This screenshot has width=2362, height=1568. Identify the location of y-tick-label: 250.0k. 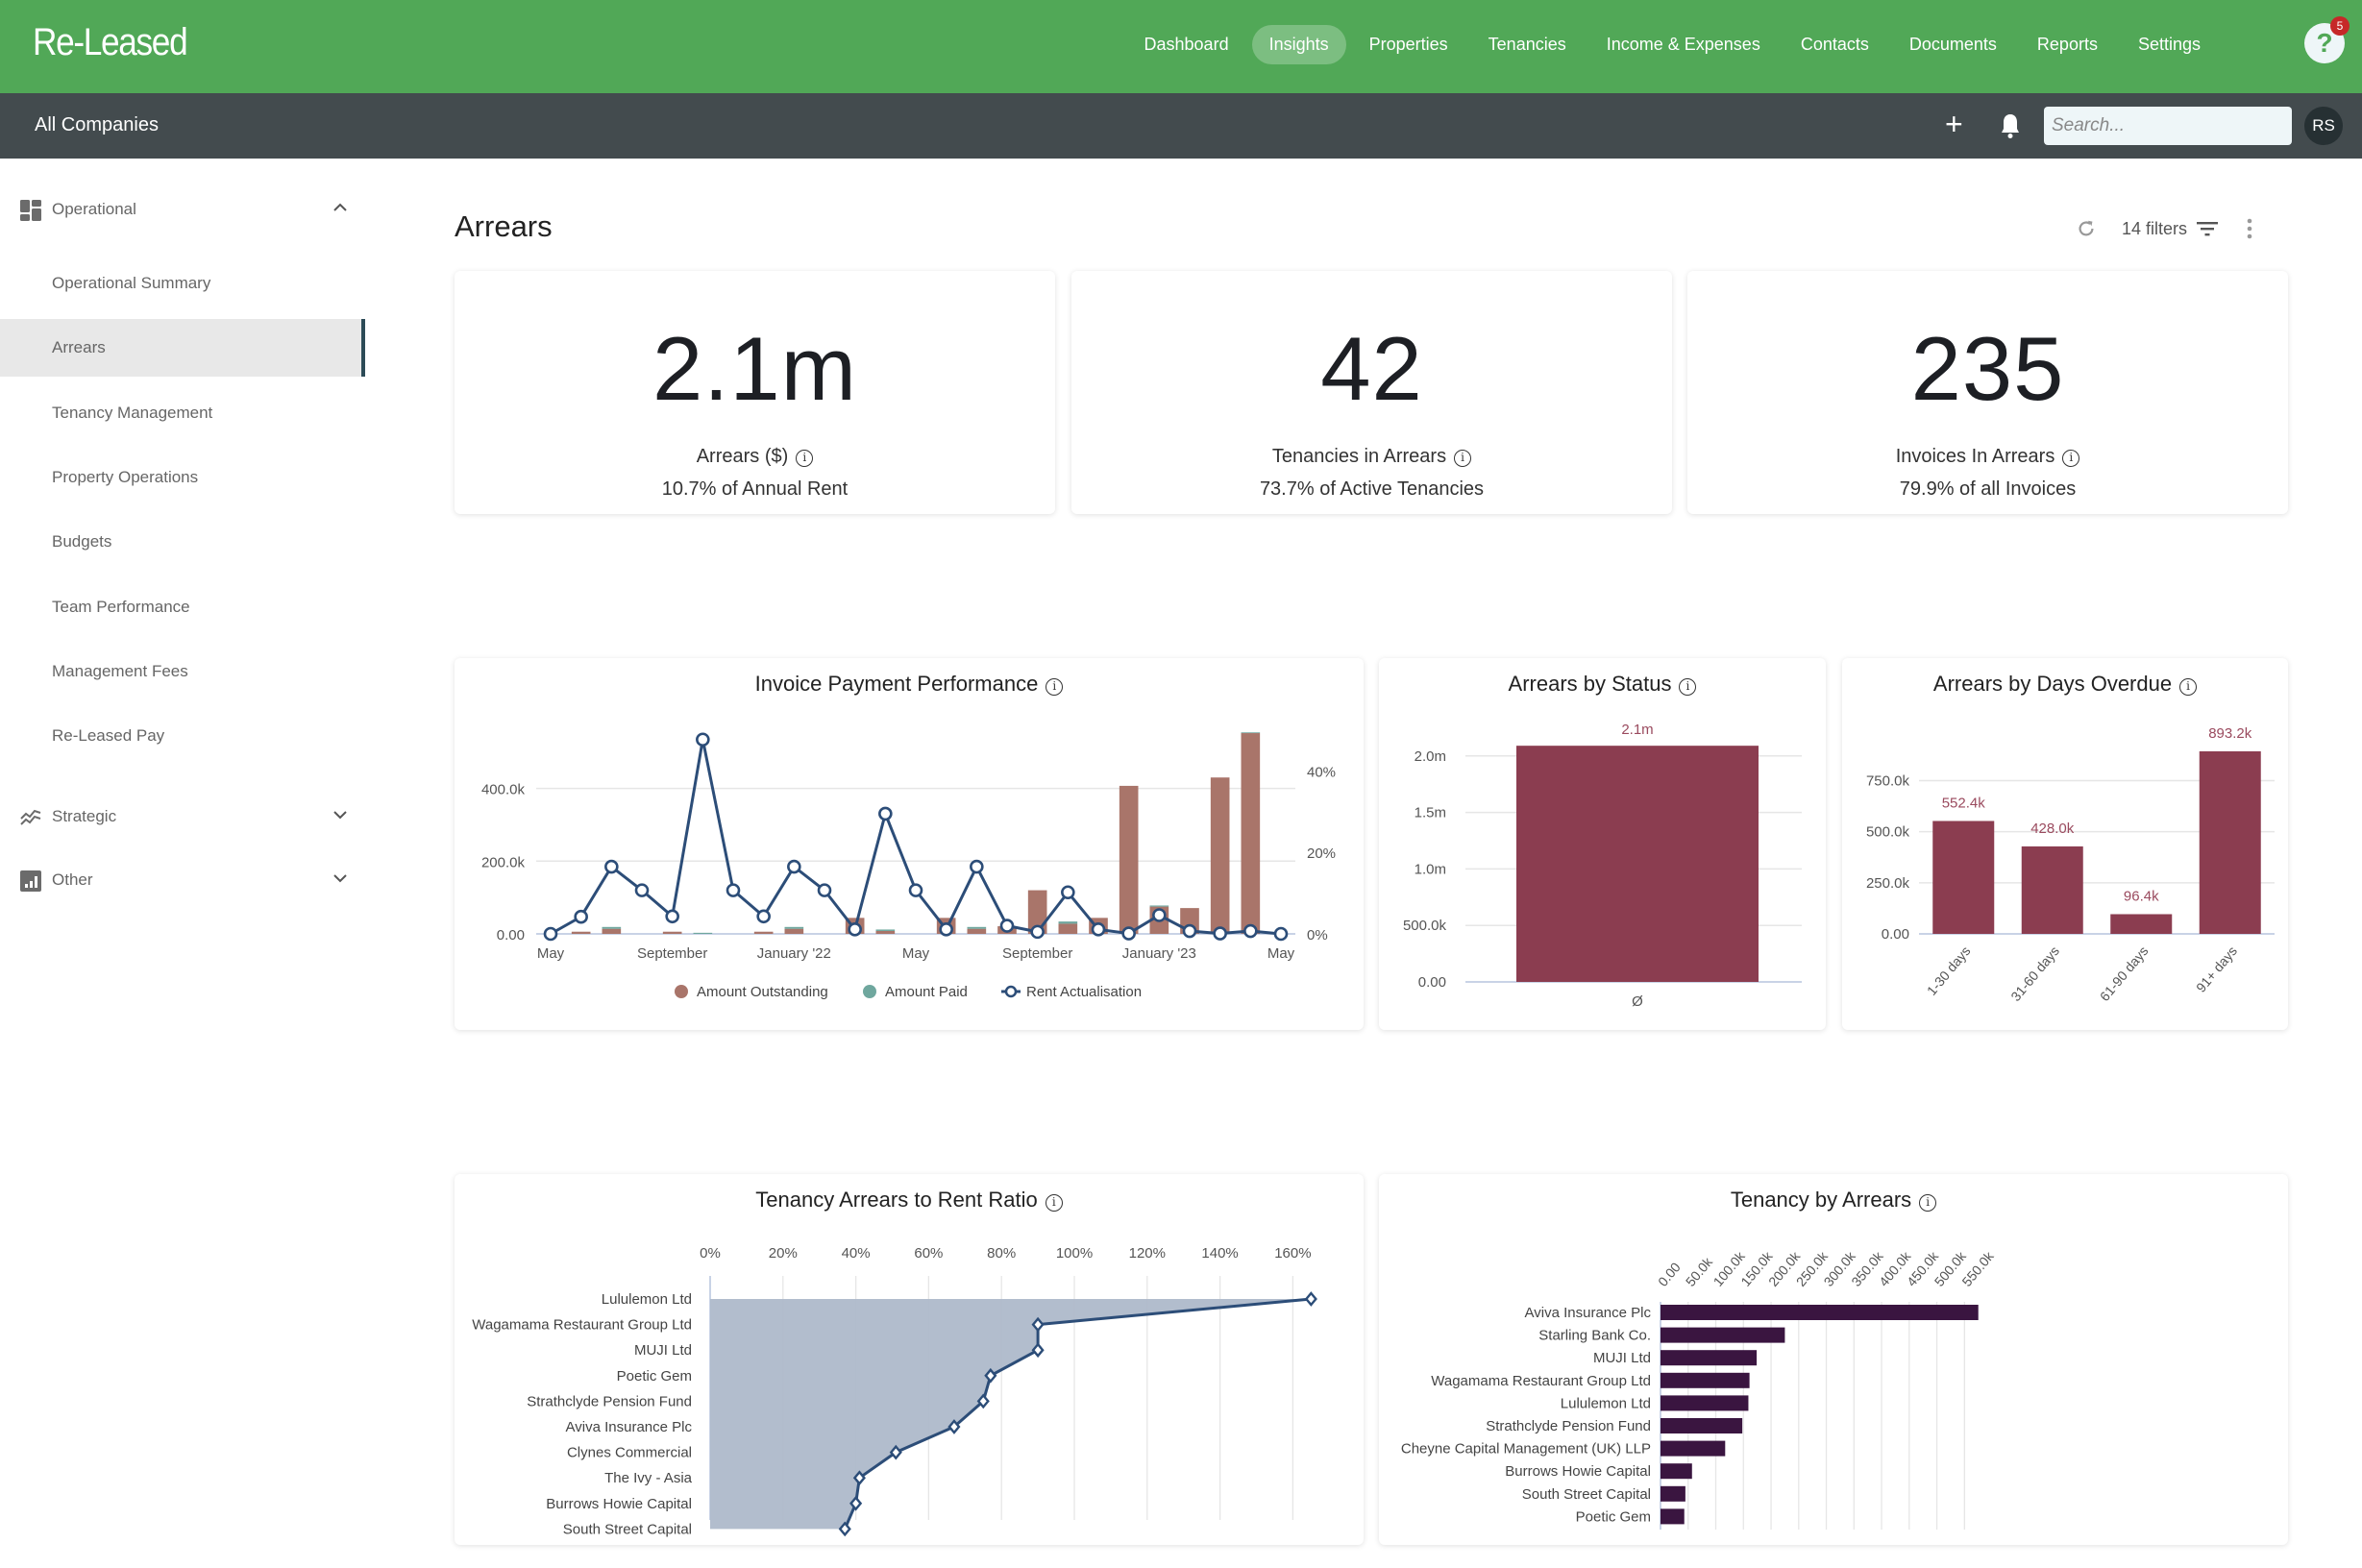
(1888, 883).